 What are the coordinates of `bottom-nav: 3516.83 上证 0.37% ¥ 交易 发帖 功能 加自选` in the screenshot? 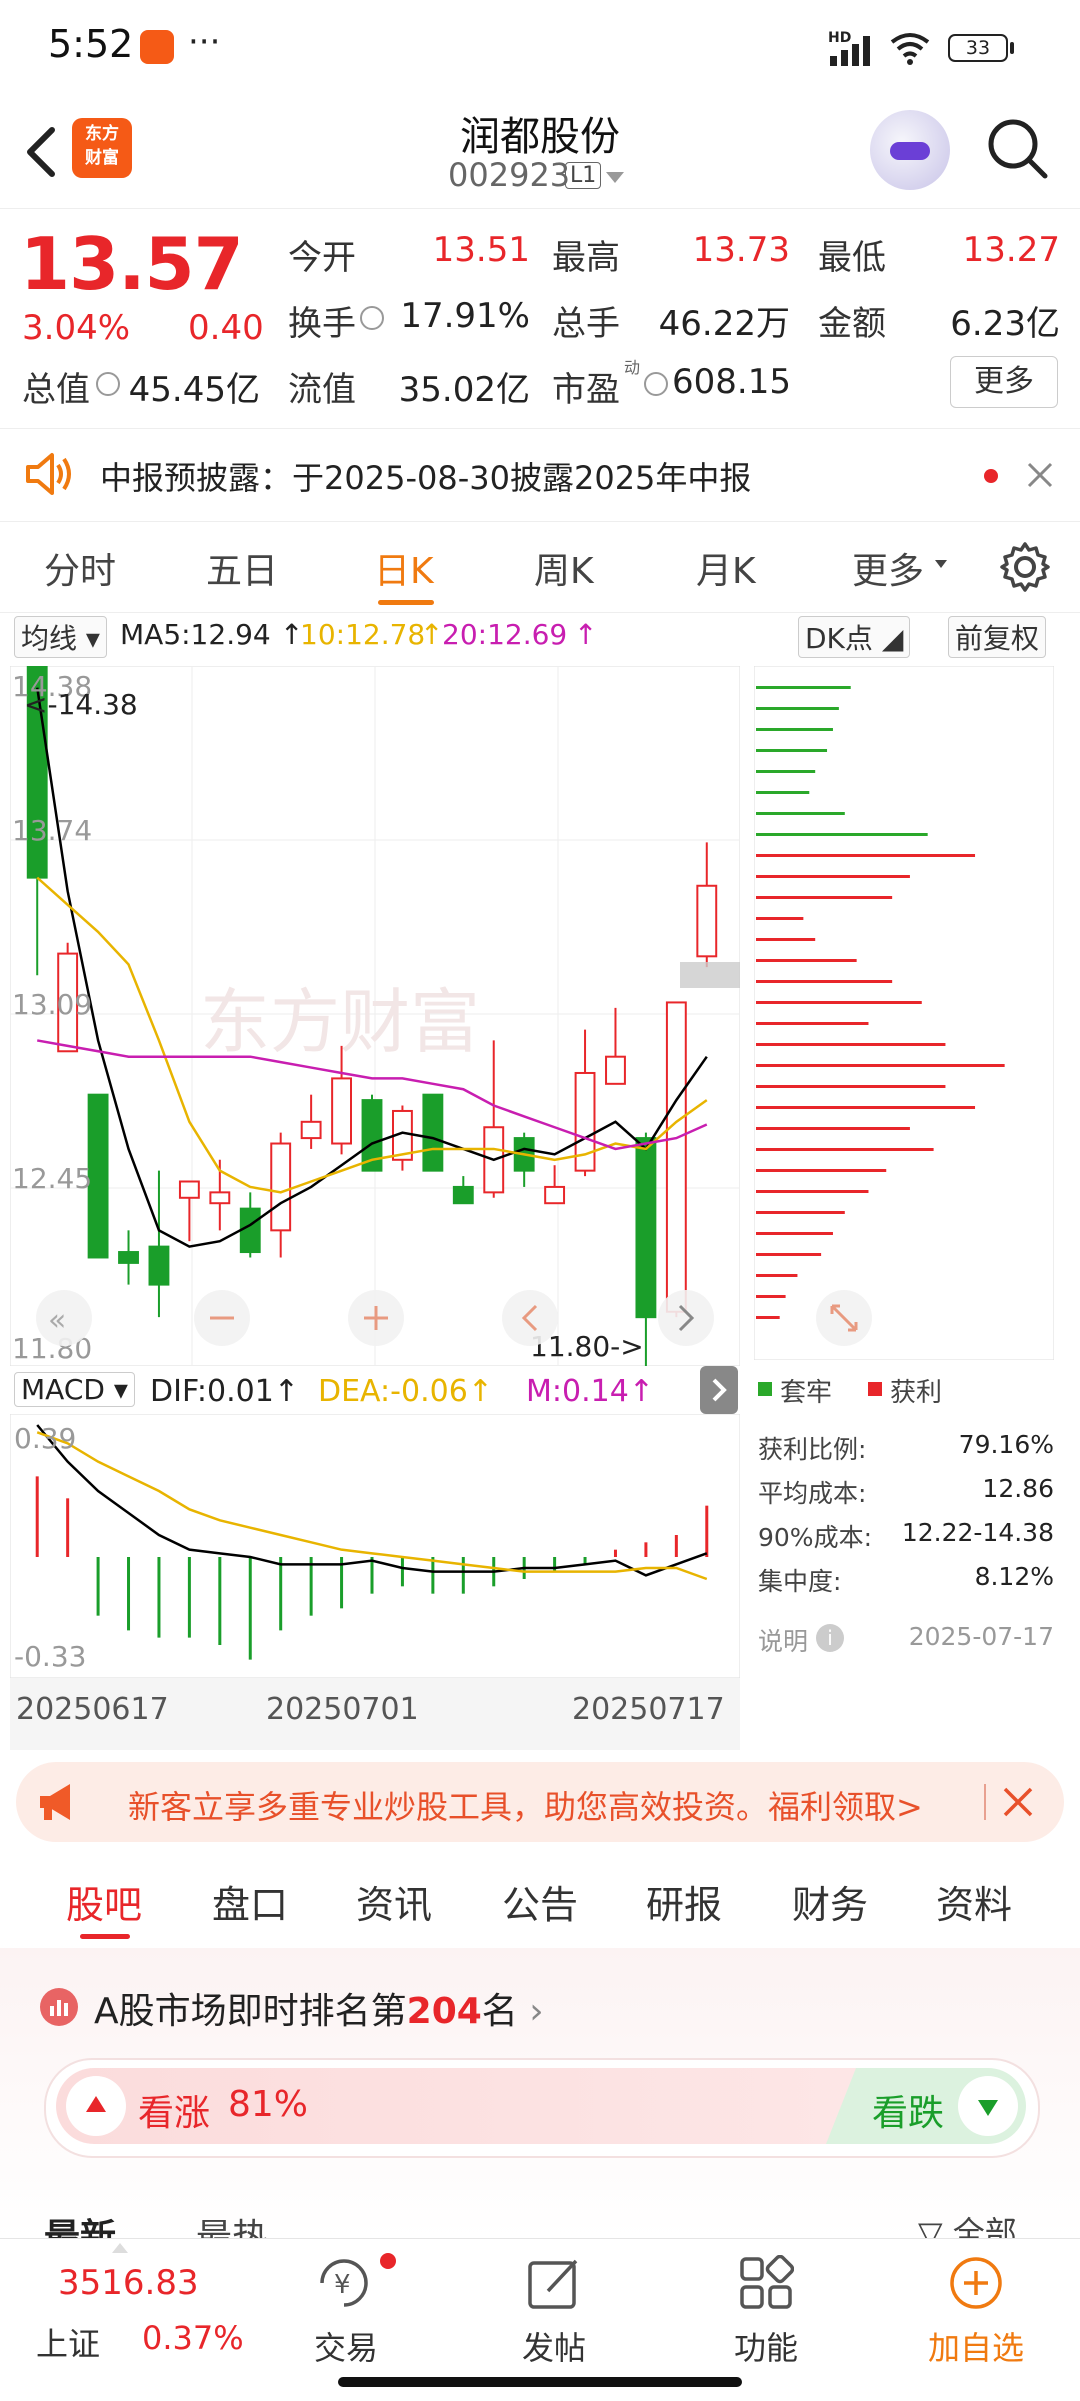 It's located at (540, 2319).